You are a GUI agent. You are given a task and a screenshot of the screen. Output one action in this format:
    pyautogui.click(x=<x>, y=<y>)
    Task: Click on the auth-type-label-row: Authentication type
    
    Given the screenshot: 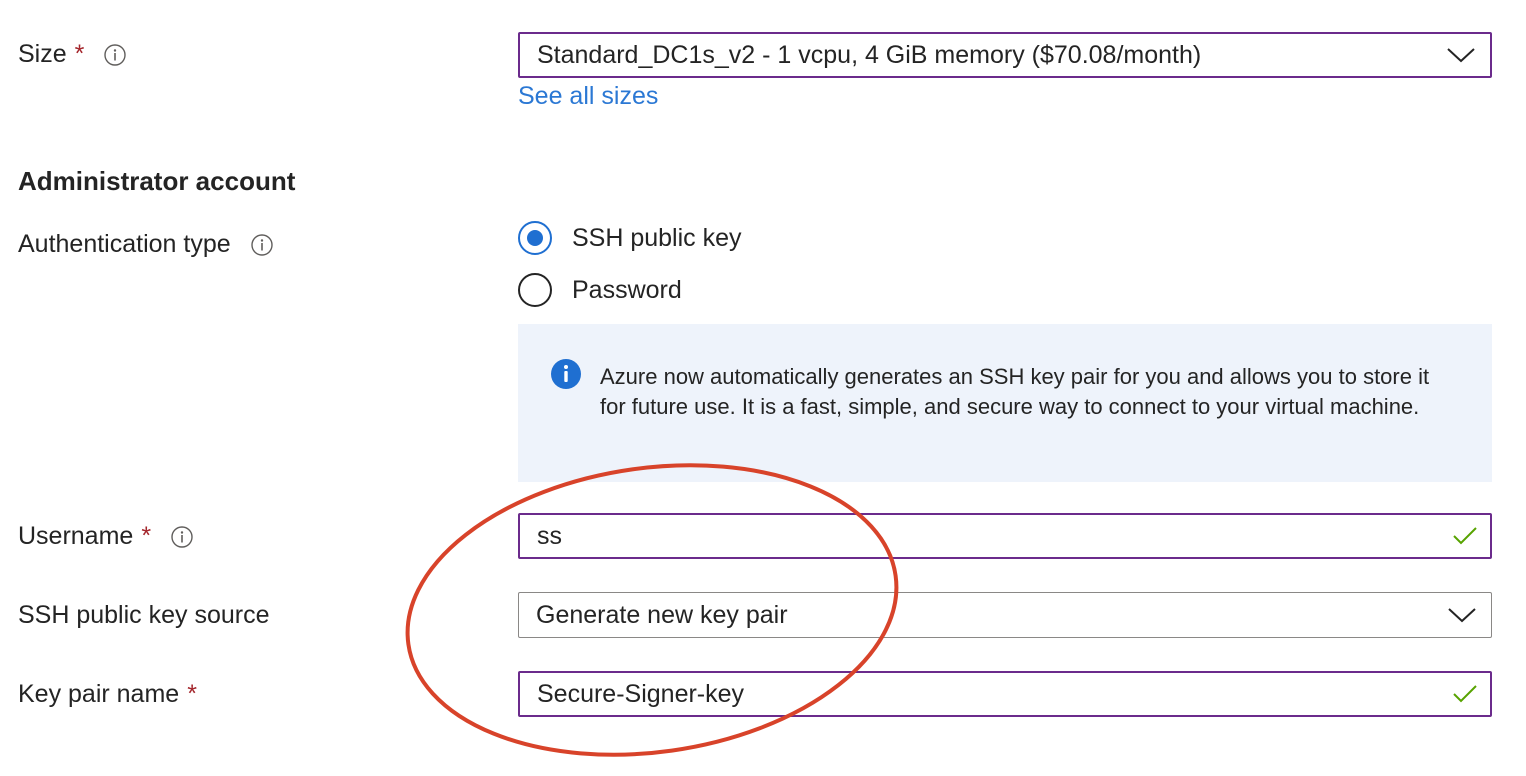 What is the action you would take?
    pyautogui.click(x=145, y=244)
    